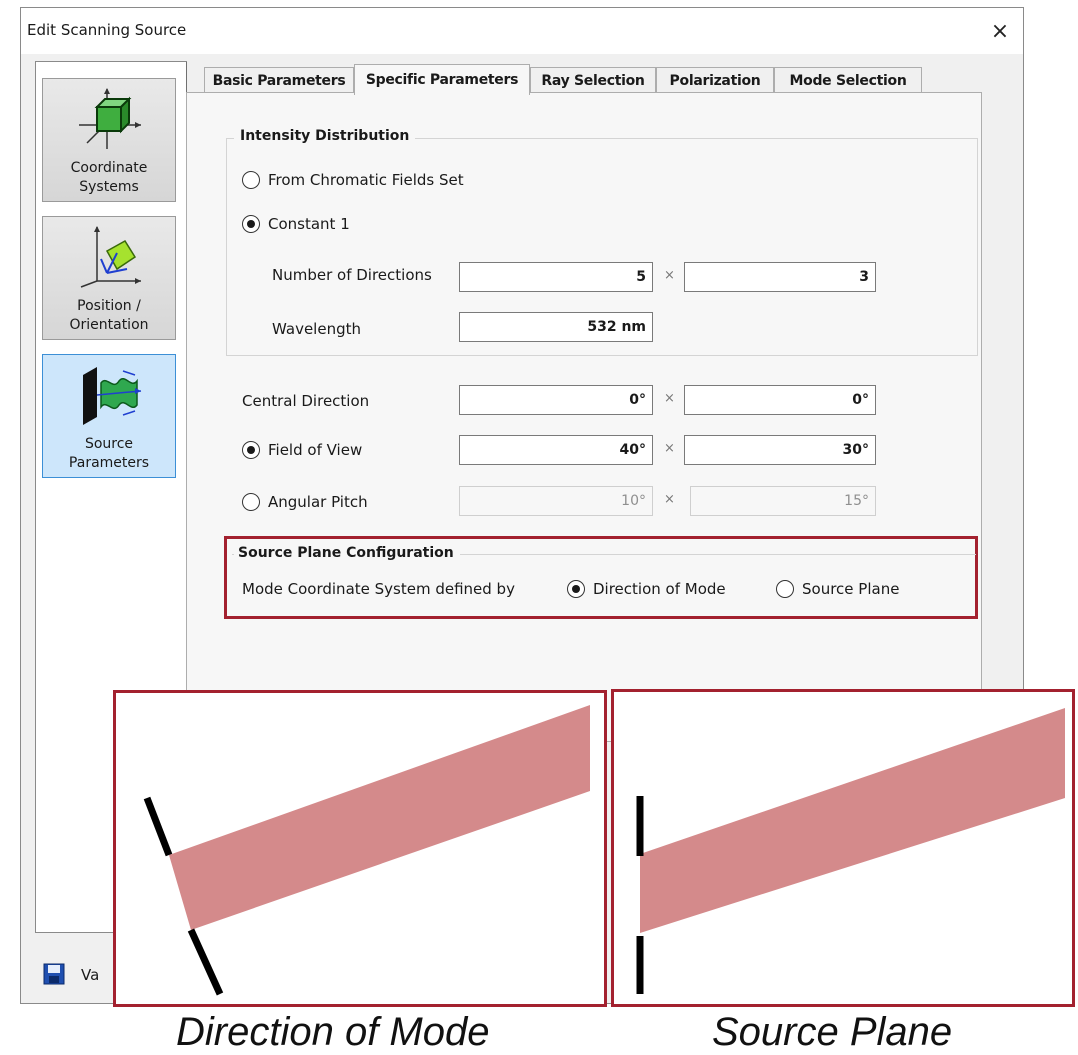 Image resolution: width=1078 pixels, height=1055 pixels. Describe the element at coordinates (783, 501) in the screenshot. I see `angular-pitch-y-input: 15°` at that location.